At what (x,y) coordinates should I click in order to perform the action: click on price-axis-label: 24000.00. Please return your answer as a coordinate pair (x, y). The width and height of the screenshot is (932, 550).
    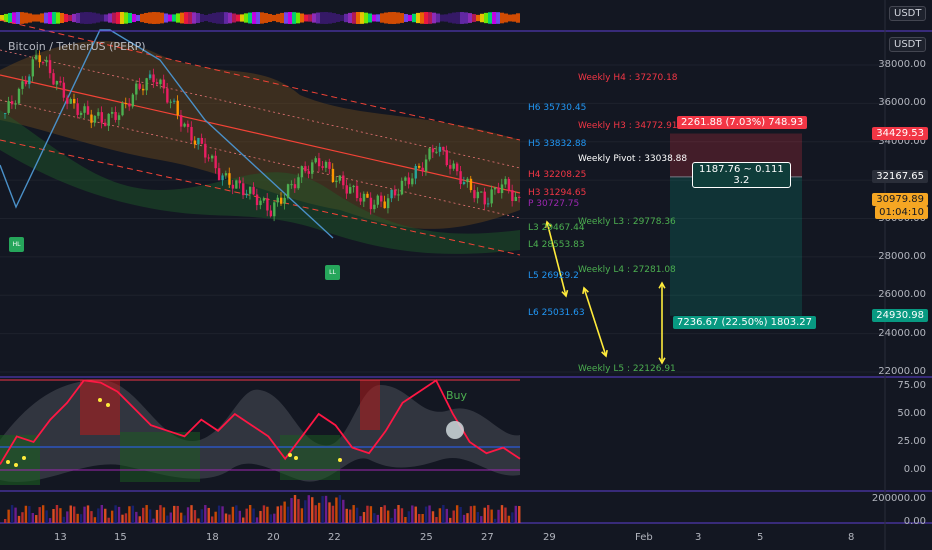
    Looking at the image, I should click on (902, 333).